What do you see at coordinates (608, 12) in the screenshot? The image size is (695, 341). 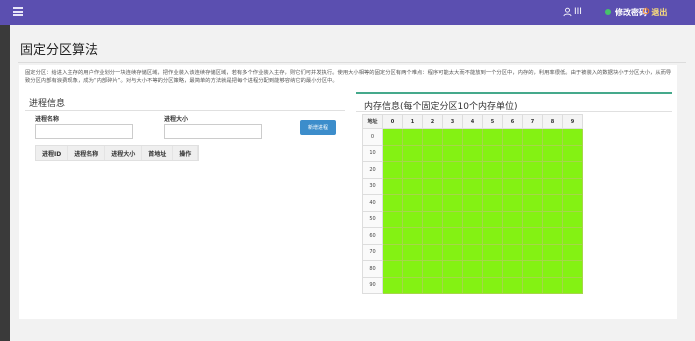 I see `status-dot-icon` at bounding box center [608, 12].